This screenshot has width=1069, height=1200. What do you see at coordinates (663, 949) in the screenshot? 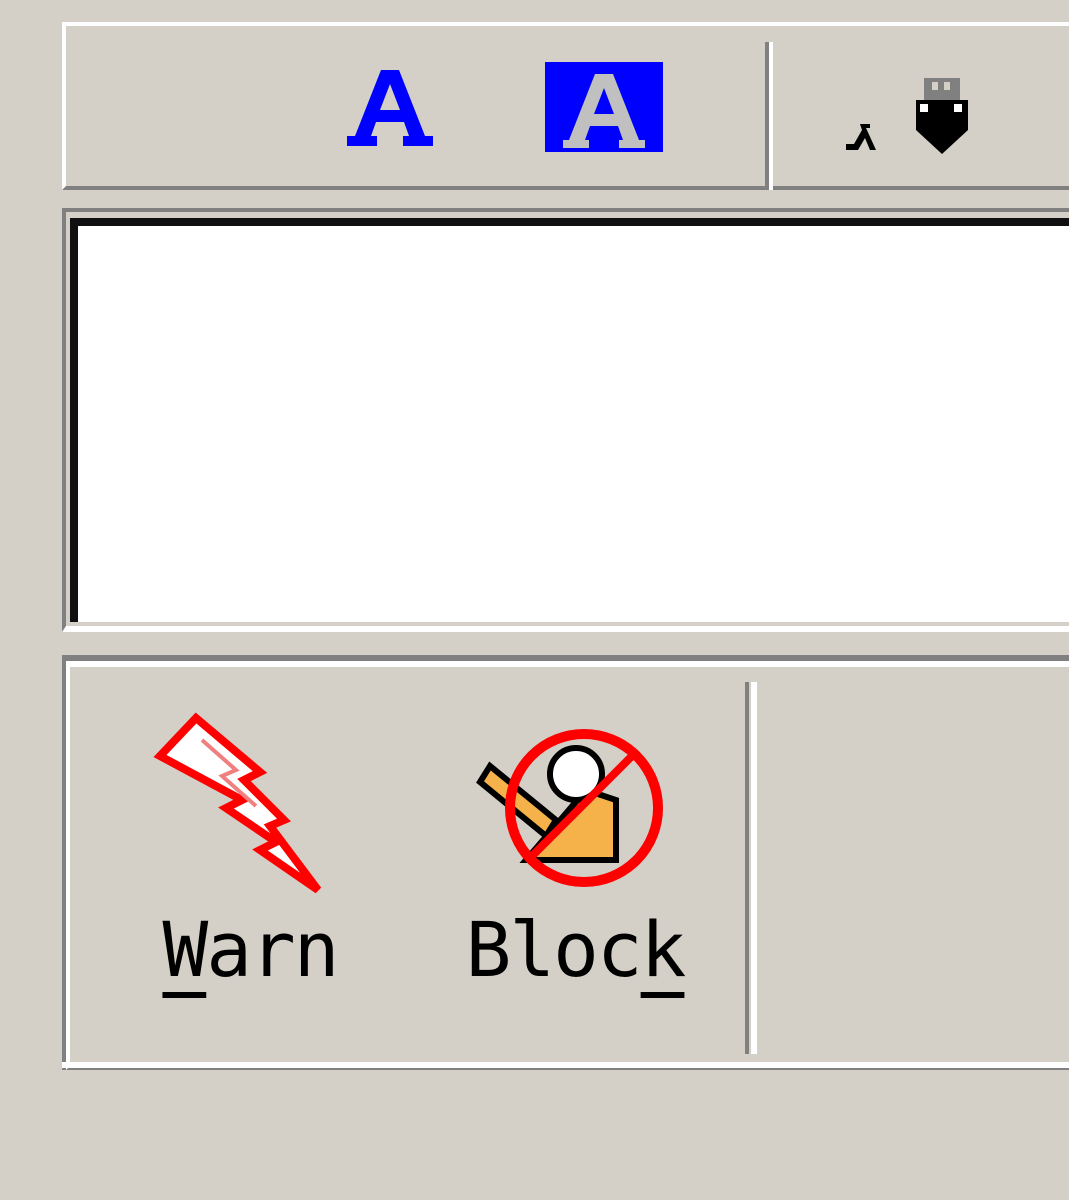
I see `block-mnemonic: k` at bounding box center [663, 949].